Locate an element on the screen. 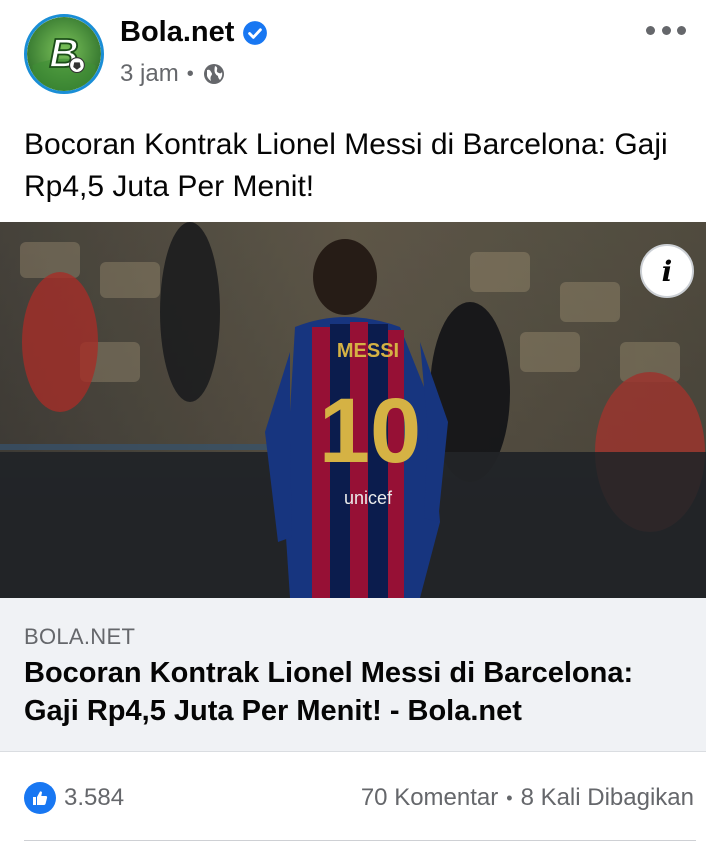 The height and width of the screenshot is (845, 706). comment-count: 70 Komentar is located at coordinates (429, 798).